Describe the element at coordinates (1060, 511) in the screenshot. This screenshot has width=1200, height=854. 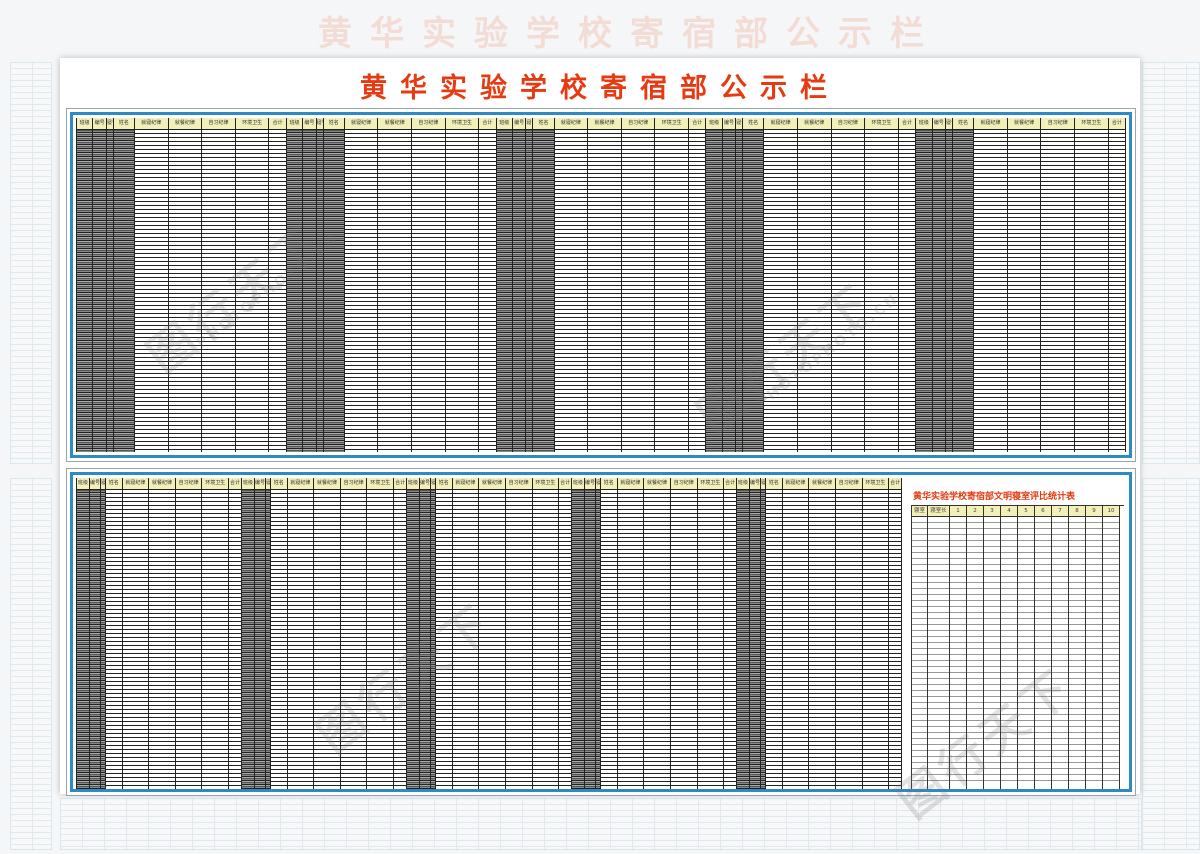
I see `stats-column-header: 7` at that location.